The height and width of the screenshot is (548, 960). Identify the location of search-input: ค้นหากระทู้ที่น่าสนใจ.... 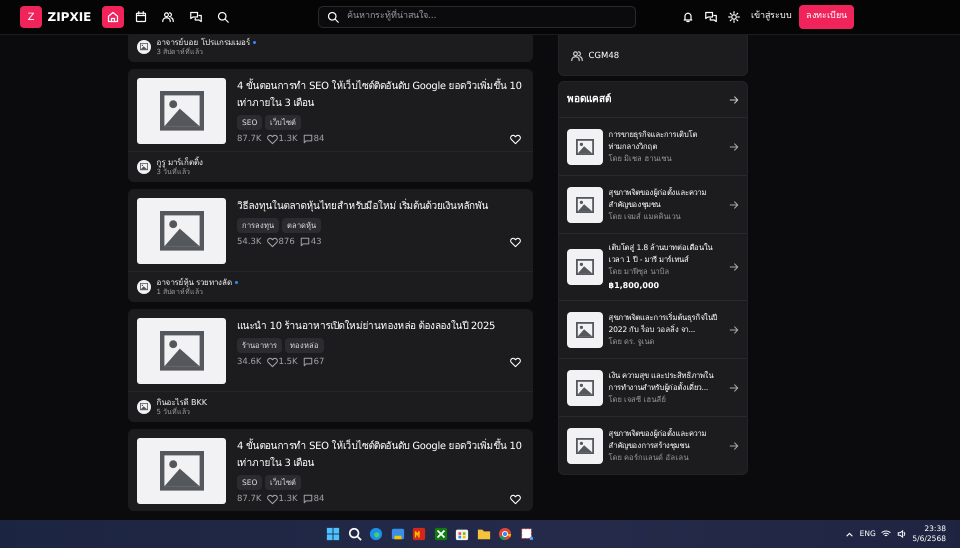
(486, 17).